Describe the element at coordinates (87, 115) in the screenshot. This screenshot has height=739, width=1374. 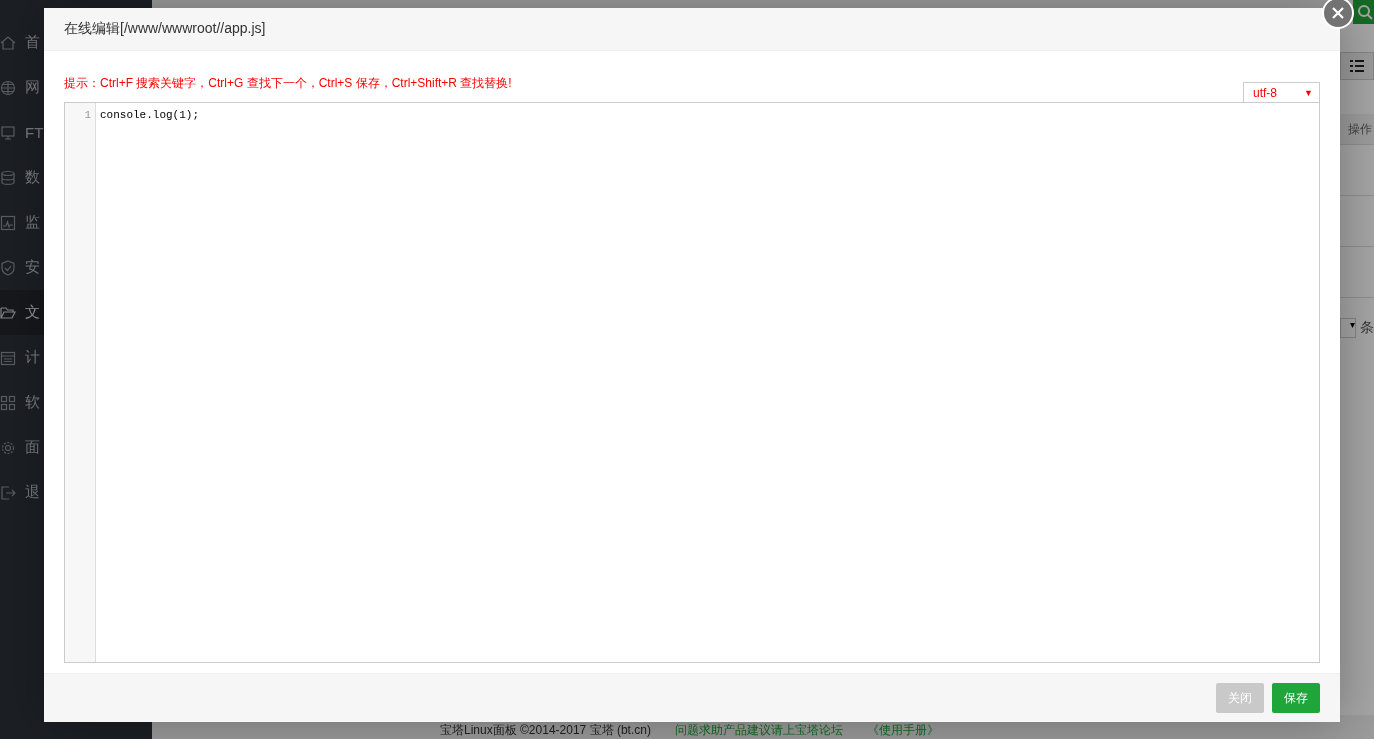
I see `line-number: 1` at that location.